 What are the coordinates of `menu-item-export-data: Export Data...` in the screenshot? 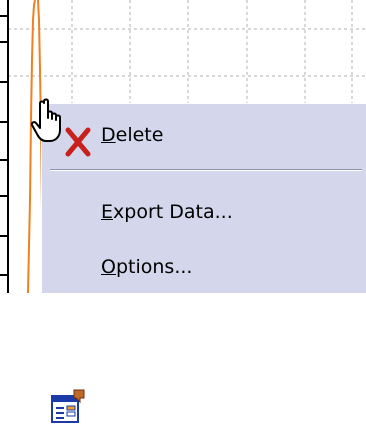 It's located at (204, 212).